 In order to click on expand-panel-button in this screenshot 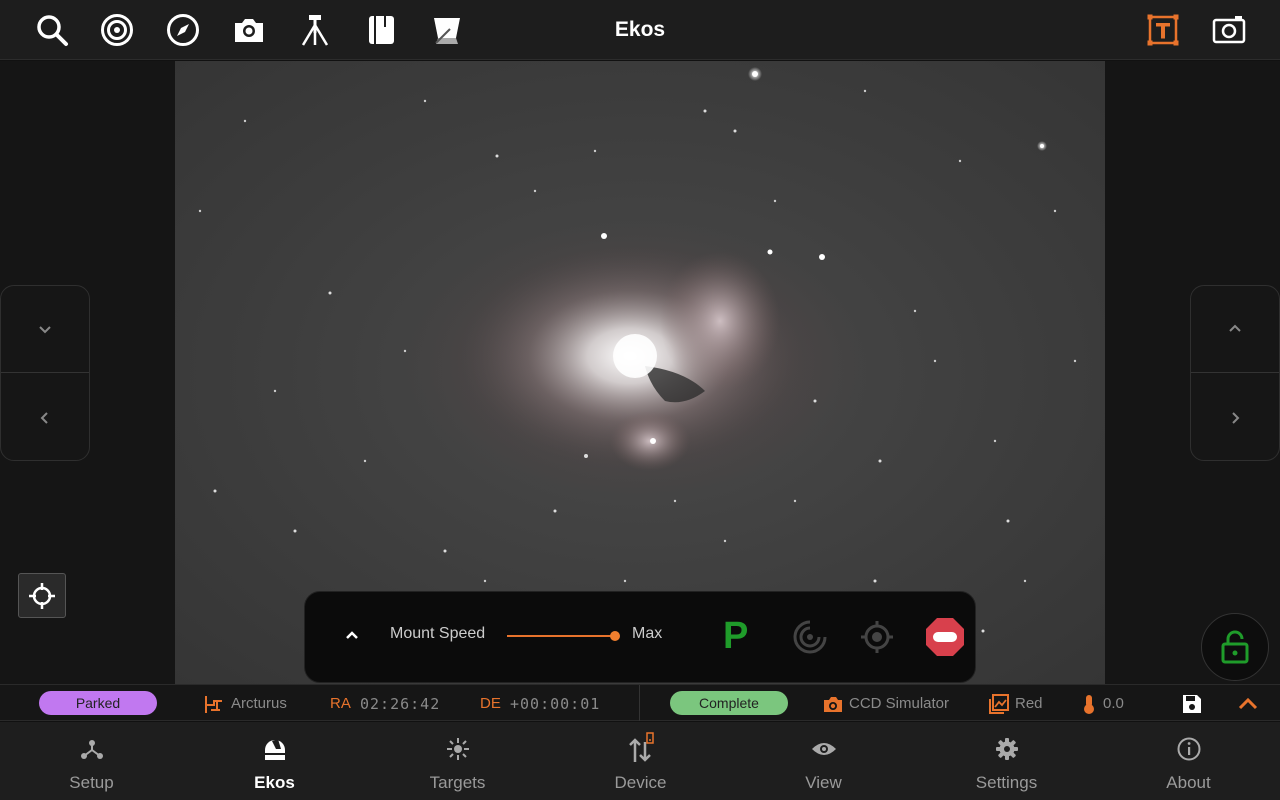, I will do `click(352, 635)`.